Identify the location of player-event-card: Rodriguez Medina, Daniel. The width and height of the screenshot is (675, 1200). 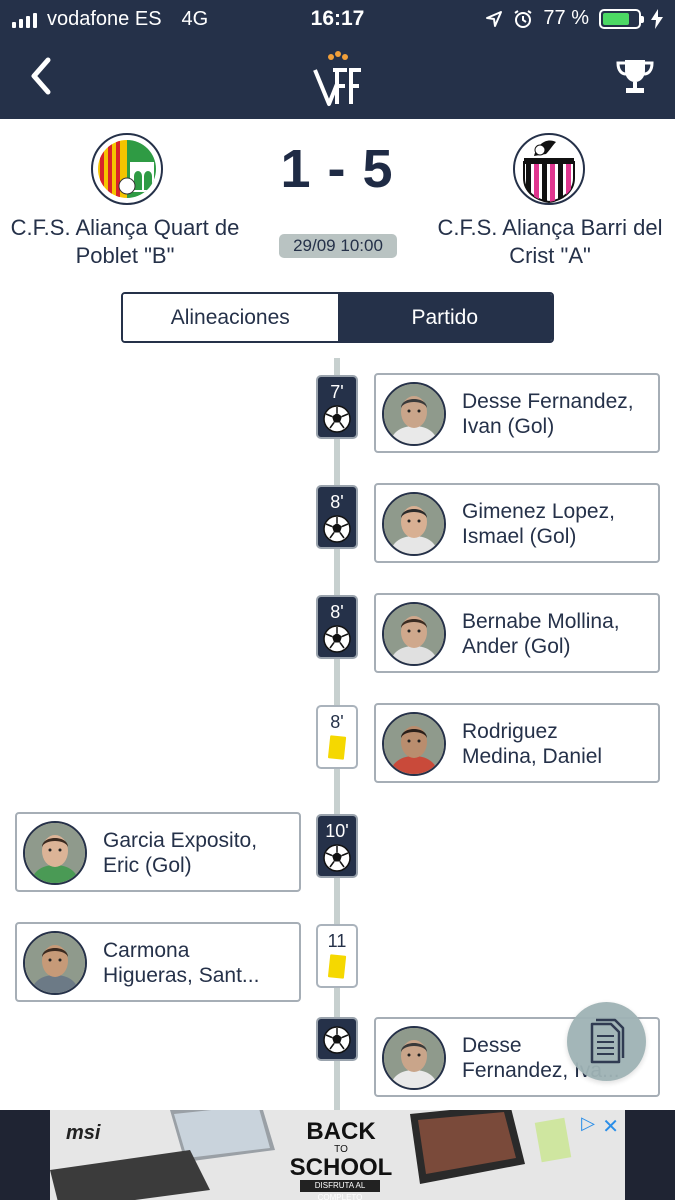
(517, 743).